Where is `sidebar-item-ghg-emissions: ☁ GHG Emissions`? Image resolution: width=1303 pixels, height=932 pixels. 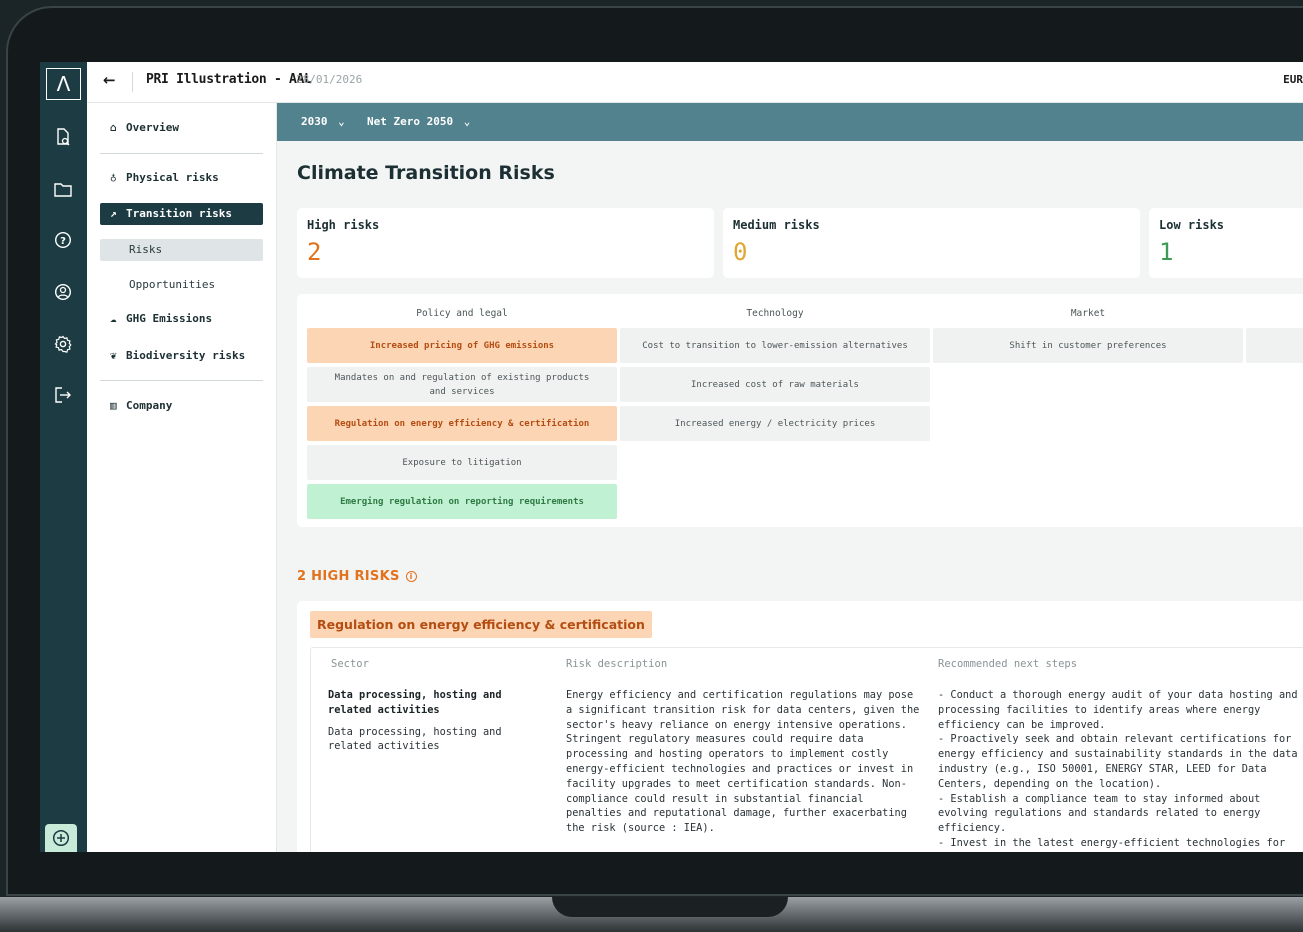 sidebar-item-ghg-emissions: ☁ GHG Emissions is located at coordinates (181, 319).